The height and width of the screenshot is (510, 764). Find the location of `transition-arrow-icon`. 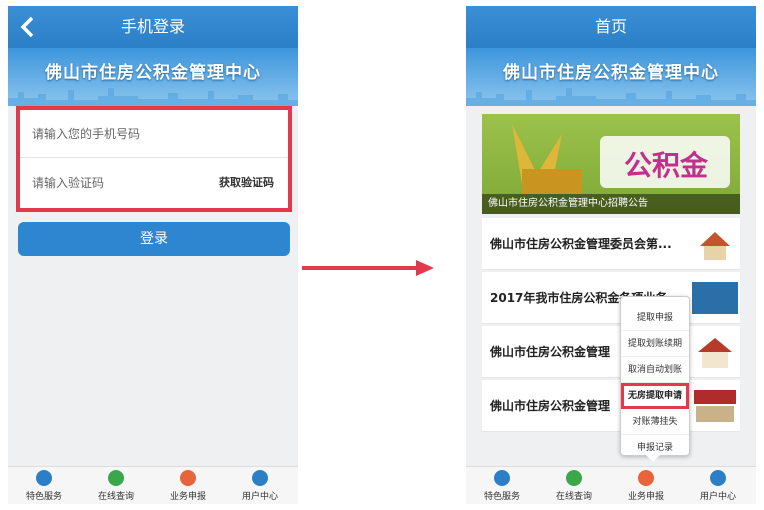

transition-arrow-icon is located at coordinates (368, 268).